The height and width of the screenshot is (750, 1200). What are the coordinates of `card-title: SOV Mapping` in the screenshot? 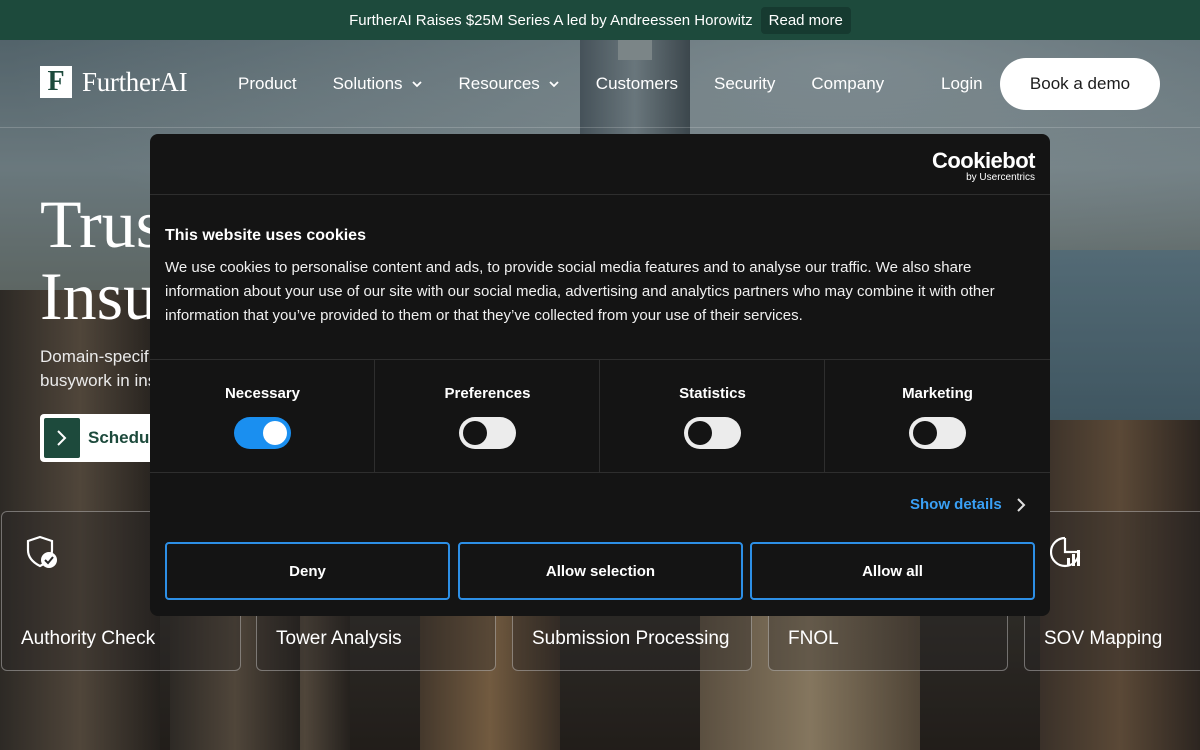 It's located at (1103, 638).